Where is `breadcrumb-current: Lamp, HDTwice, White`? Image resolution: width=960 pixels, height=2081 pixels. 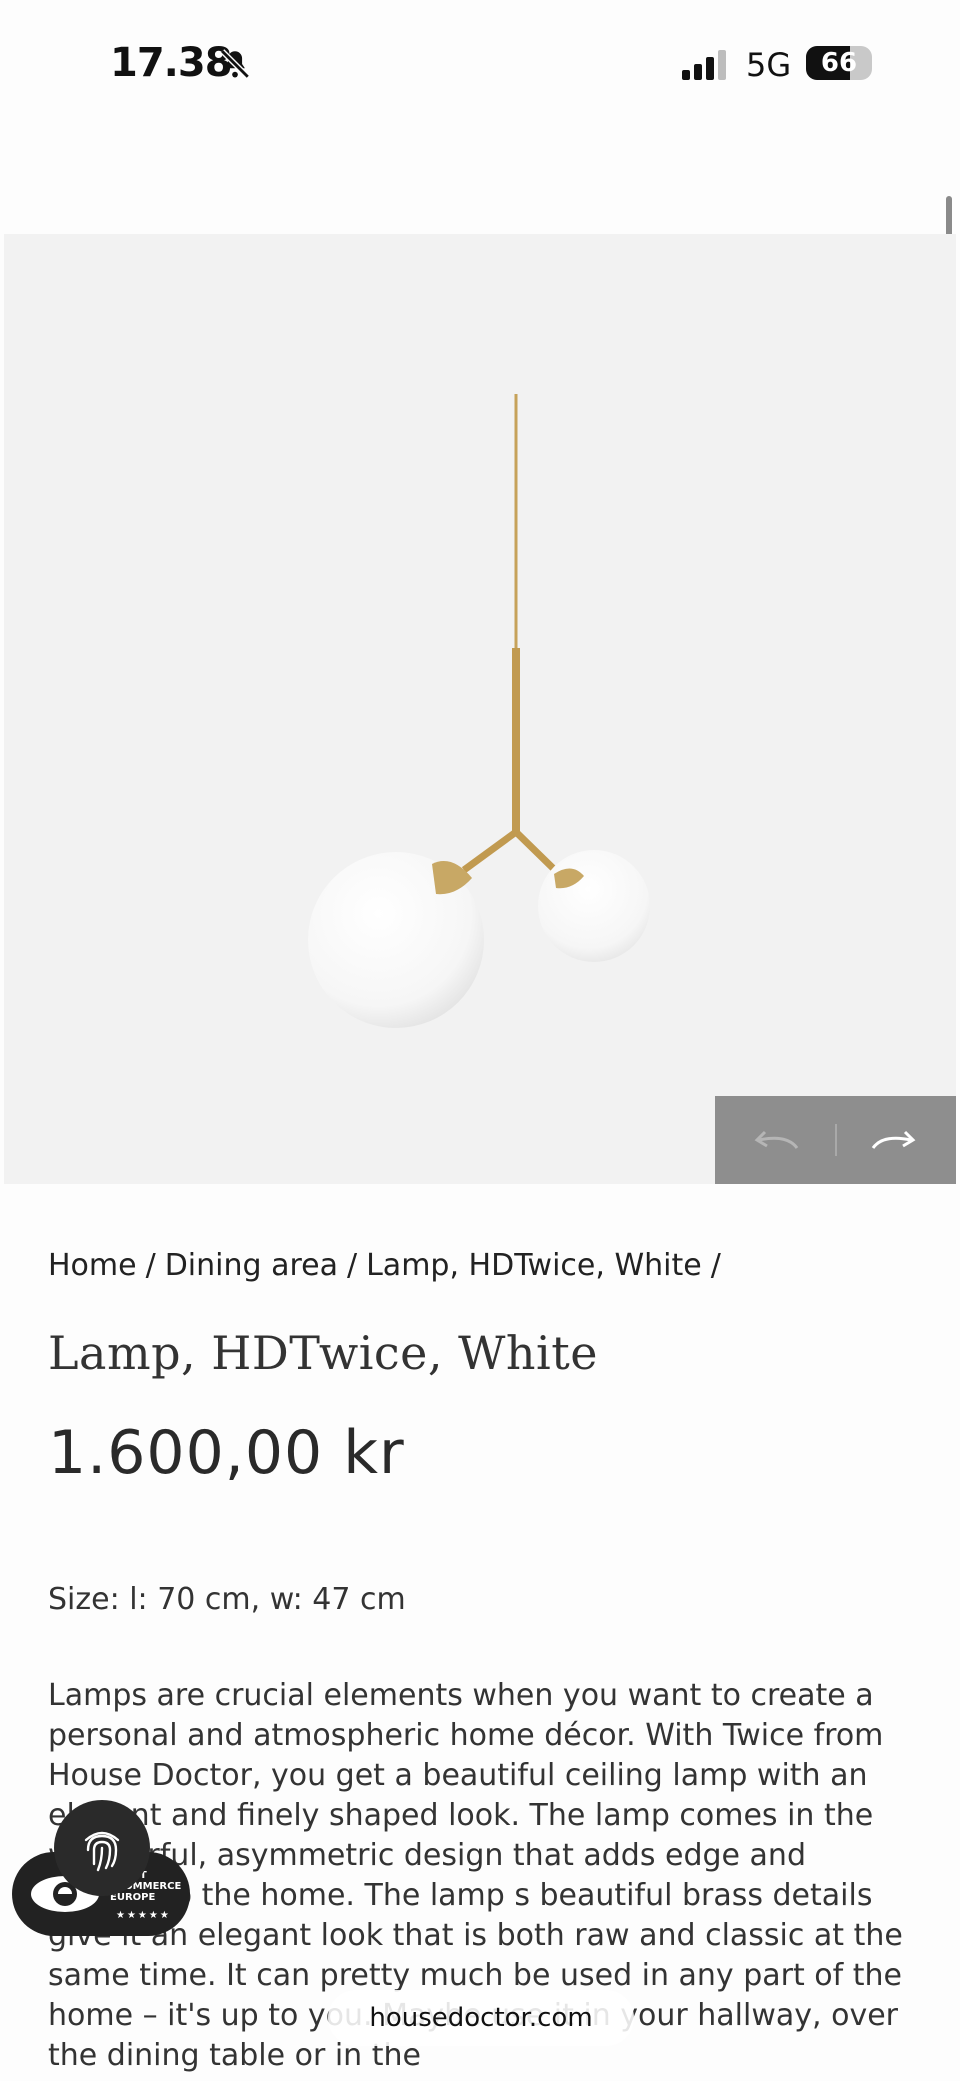
breadcrumb-current: Lamp, HDTwice, White is located at coordinates (534, 1265).